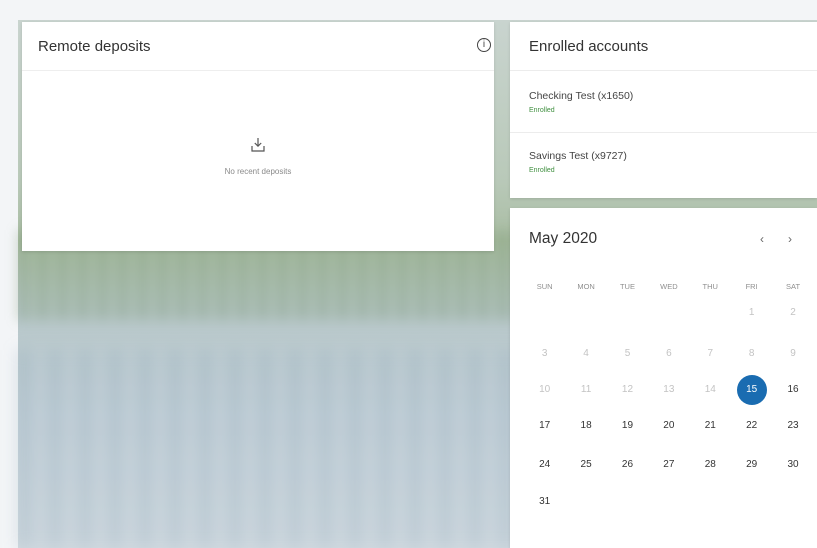 The width and height of the screenshot is (817, 548). I want to click on calendar-week: 31, so click(669, 501).